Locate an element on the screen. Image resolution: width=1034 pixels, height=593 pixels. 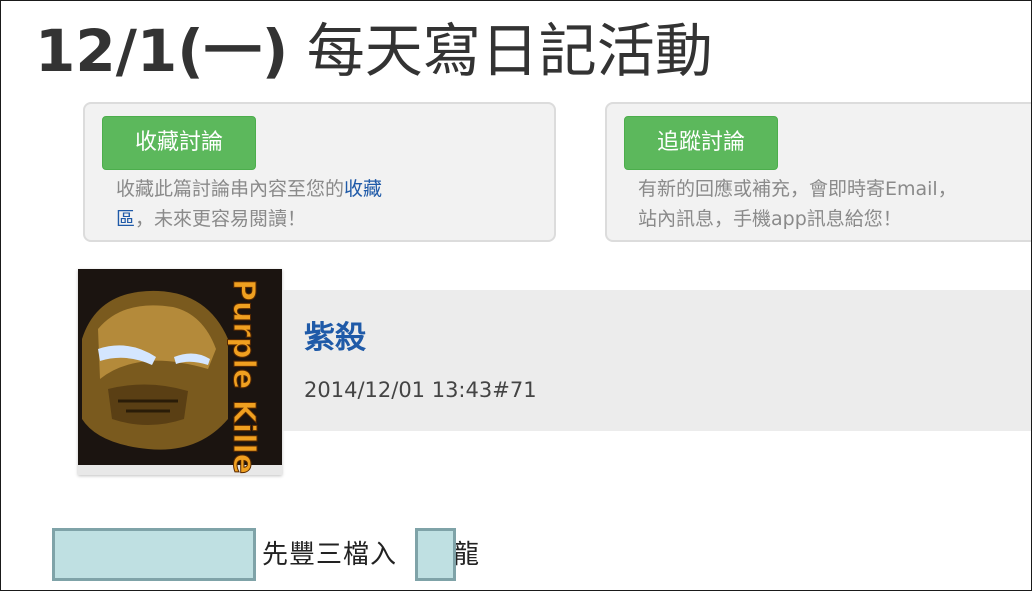
follow-desc-line2: 站內訊息，手機app訊息給您！ is located at coordinates (770, 219).